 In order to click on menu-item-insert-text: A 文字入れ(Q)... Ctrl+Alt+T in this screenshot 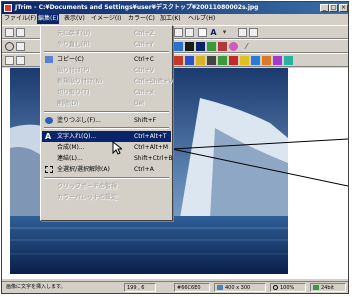, I will do `click(106, 136)`.